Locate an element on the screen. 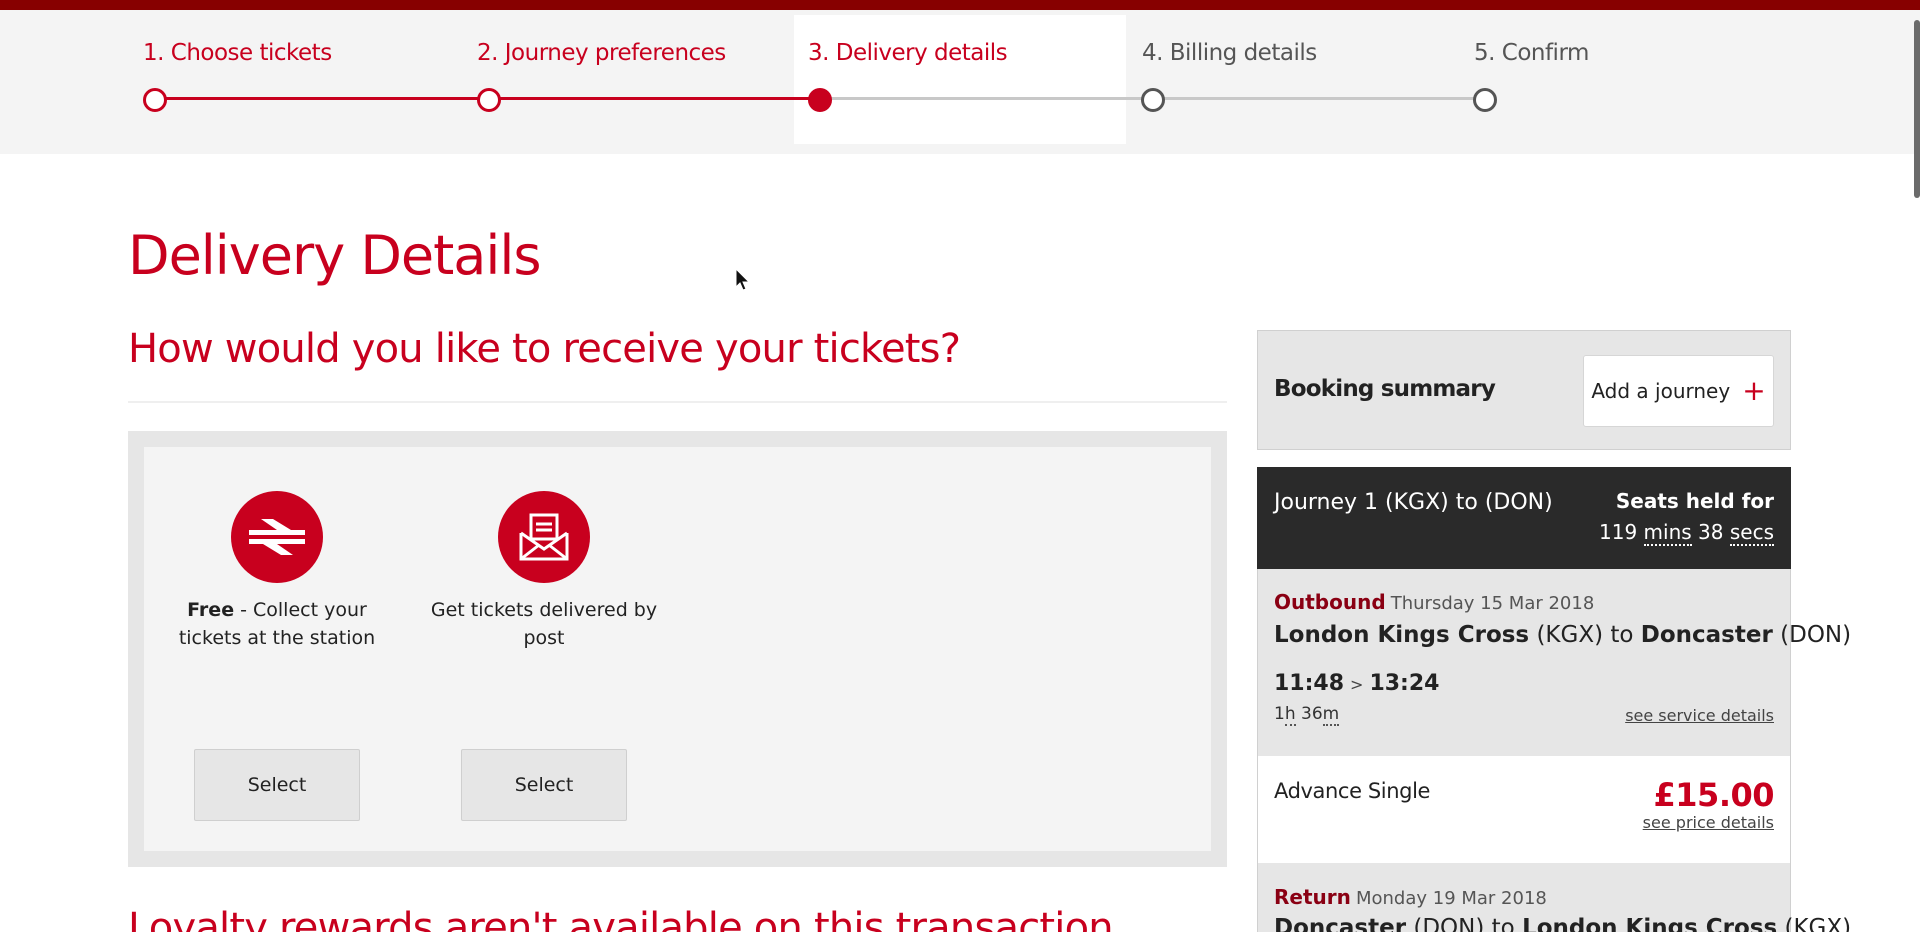  page-title: Delivery Details is located at coordinates (335, 255).